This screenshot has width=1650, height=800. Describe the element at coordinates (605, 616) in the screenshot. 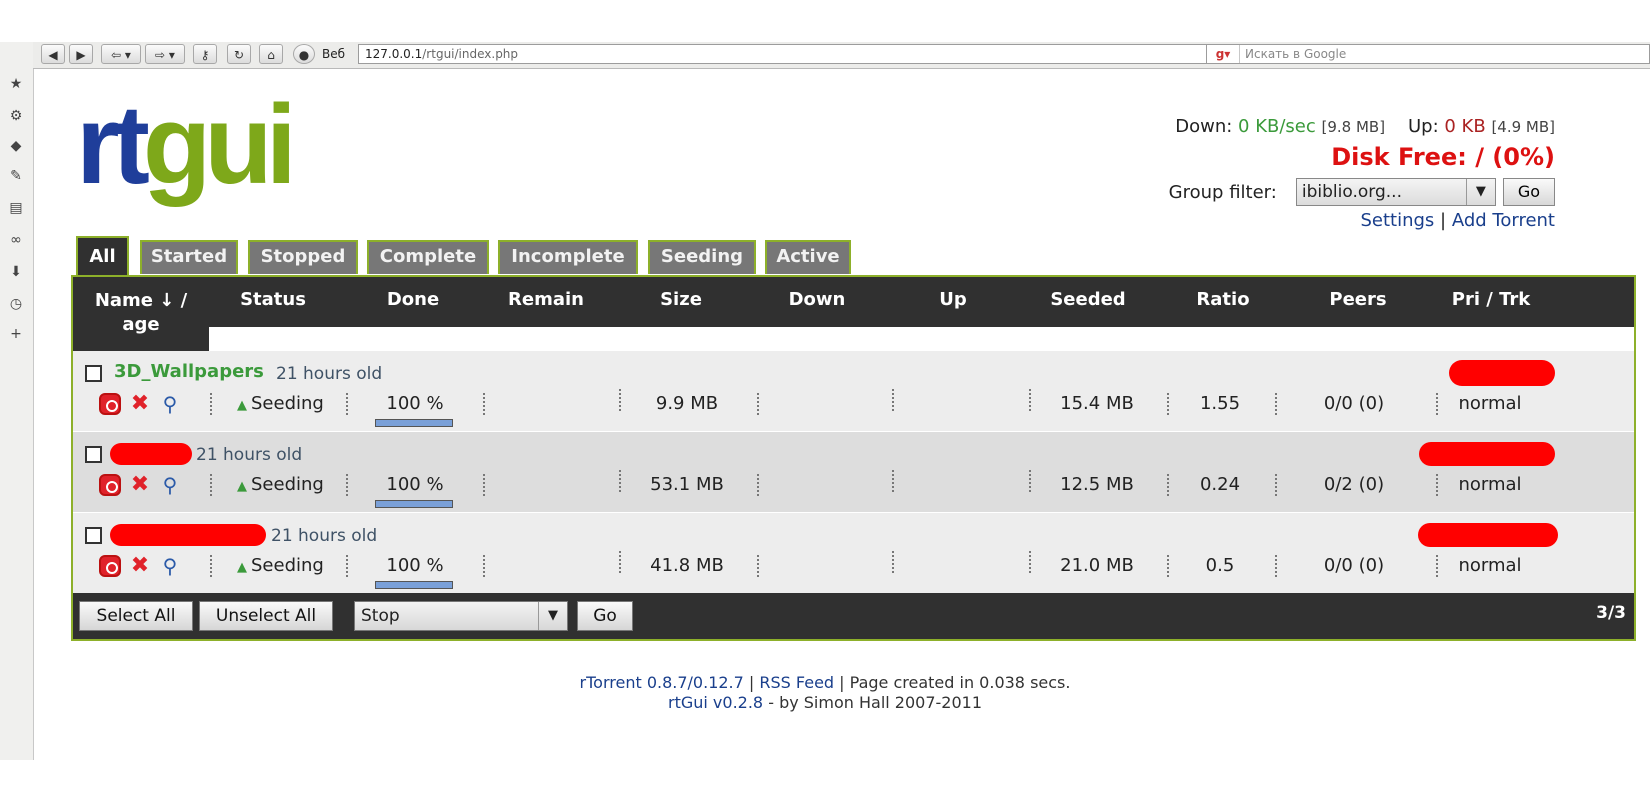

I see `bulk-go-button: Go` at that location.